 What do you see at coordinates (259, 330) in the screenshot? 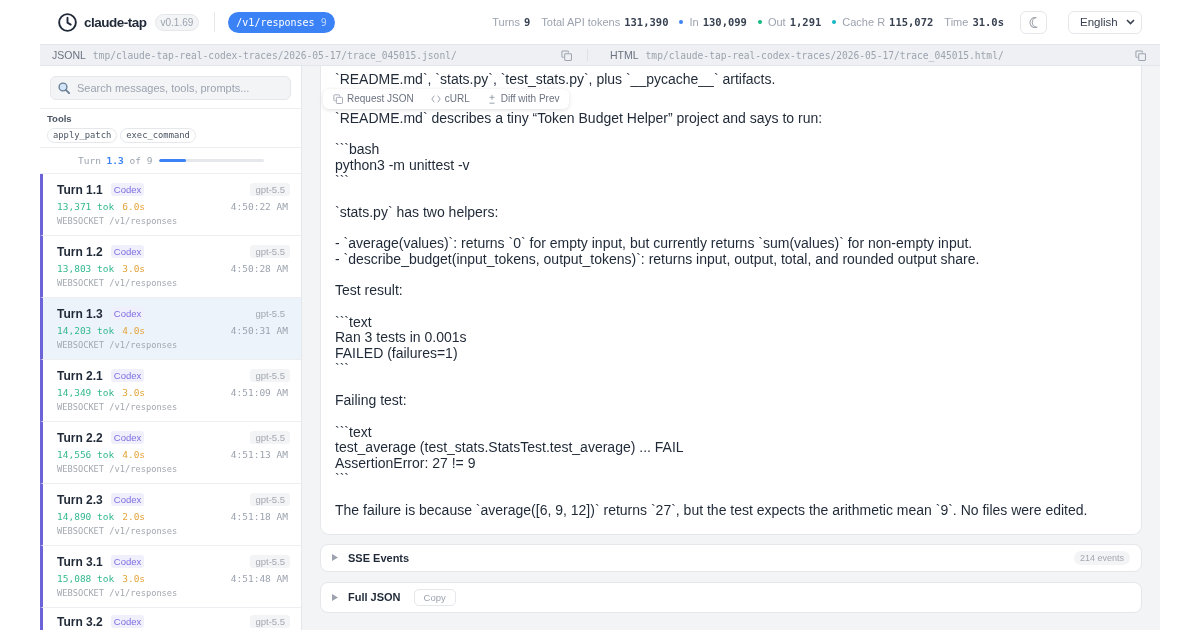
I see `timestamp: 4:50:31 AM` at bounding box center [259, 330].